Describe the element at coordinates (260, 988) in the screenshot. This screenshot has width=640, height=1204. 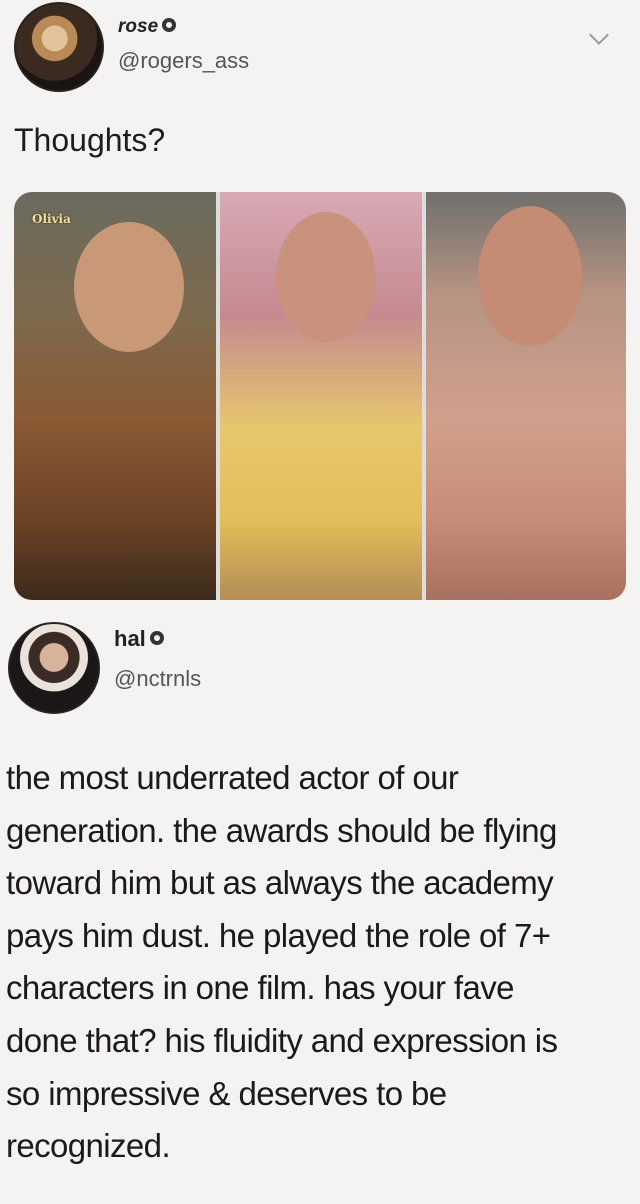
I see `tweet-text-line: characters in one film. has your fave` at that location.